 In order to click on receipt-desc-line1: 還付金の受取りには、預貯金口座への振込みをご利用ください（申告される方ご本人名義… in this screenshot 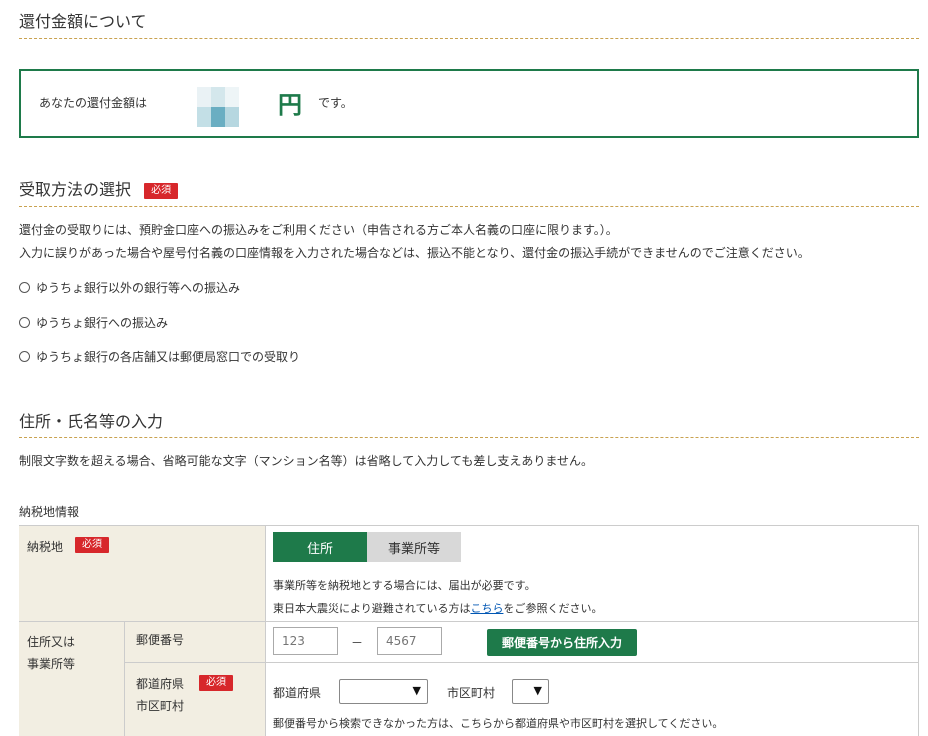, I will do `click(318, 230)`.